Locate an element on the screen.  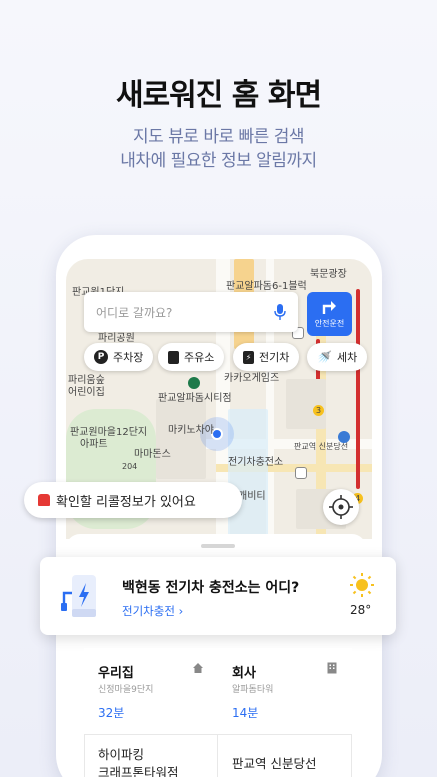
map-label: 204 is located at coordinates (130, 466).